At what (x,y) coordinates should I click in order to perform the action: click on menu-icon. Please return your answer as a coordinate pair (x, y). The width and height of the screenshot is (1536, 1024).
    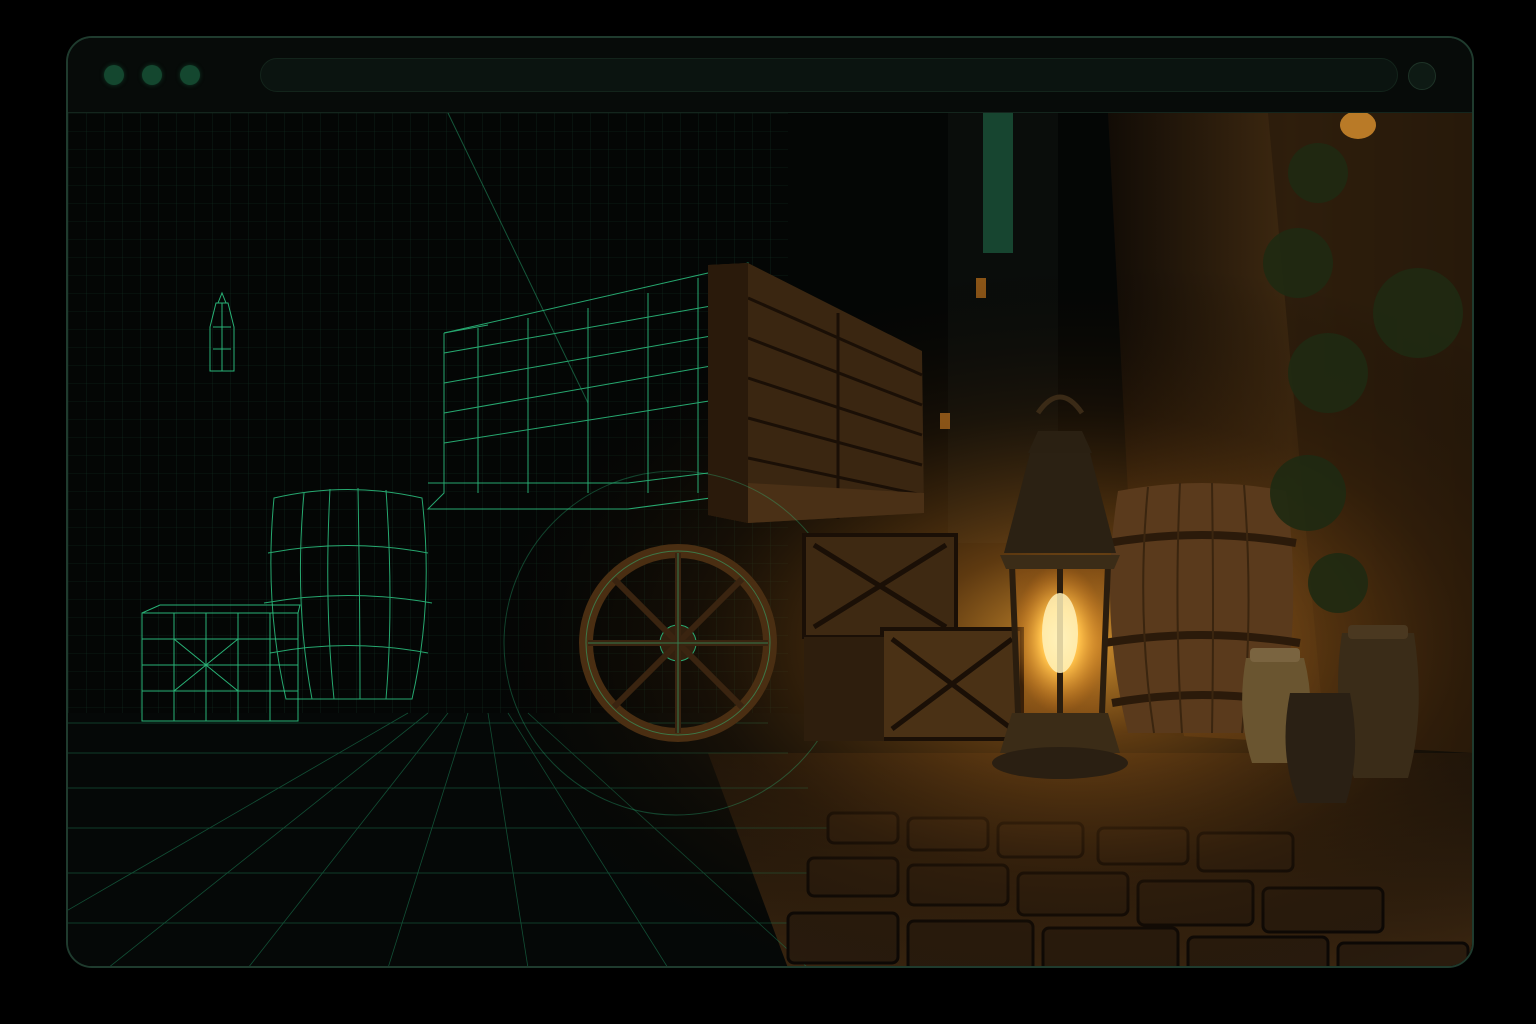
    Looking at the image, I should click on (1422, 76).